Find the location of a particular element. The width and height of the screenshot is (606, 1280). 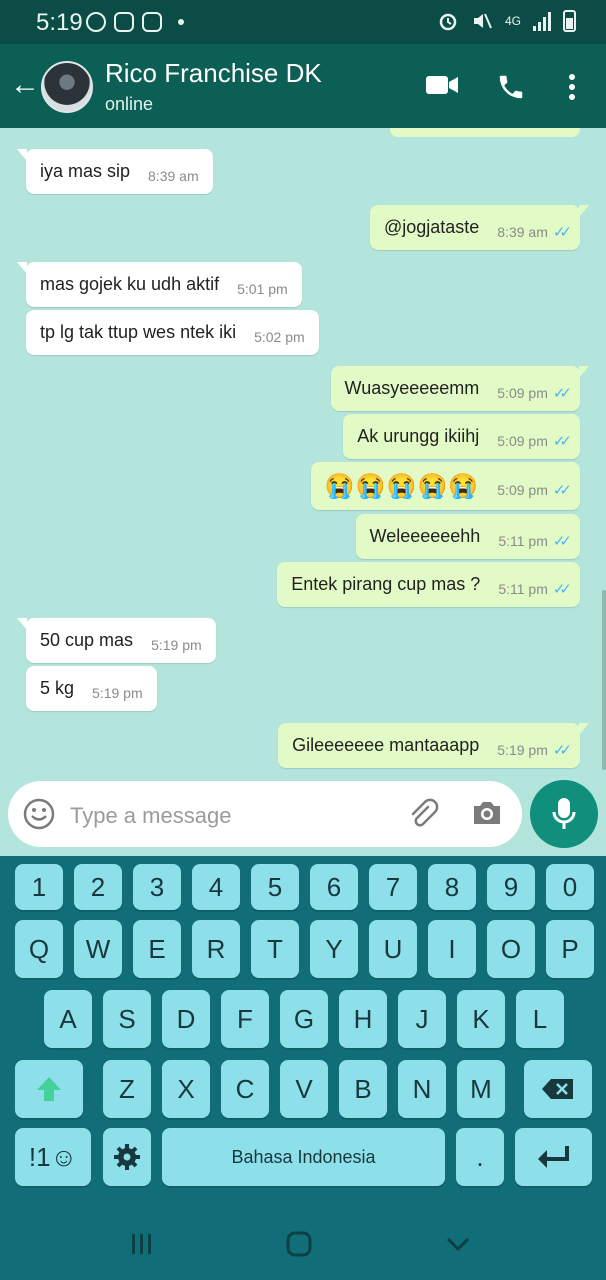

key-u: U is located at coordinates (393, 949).